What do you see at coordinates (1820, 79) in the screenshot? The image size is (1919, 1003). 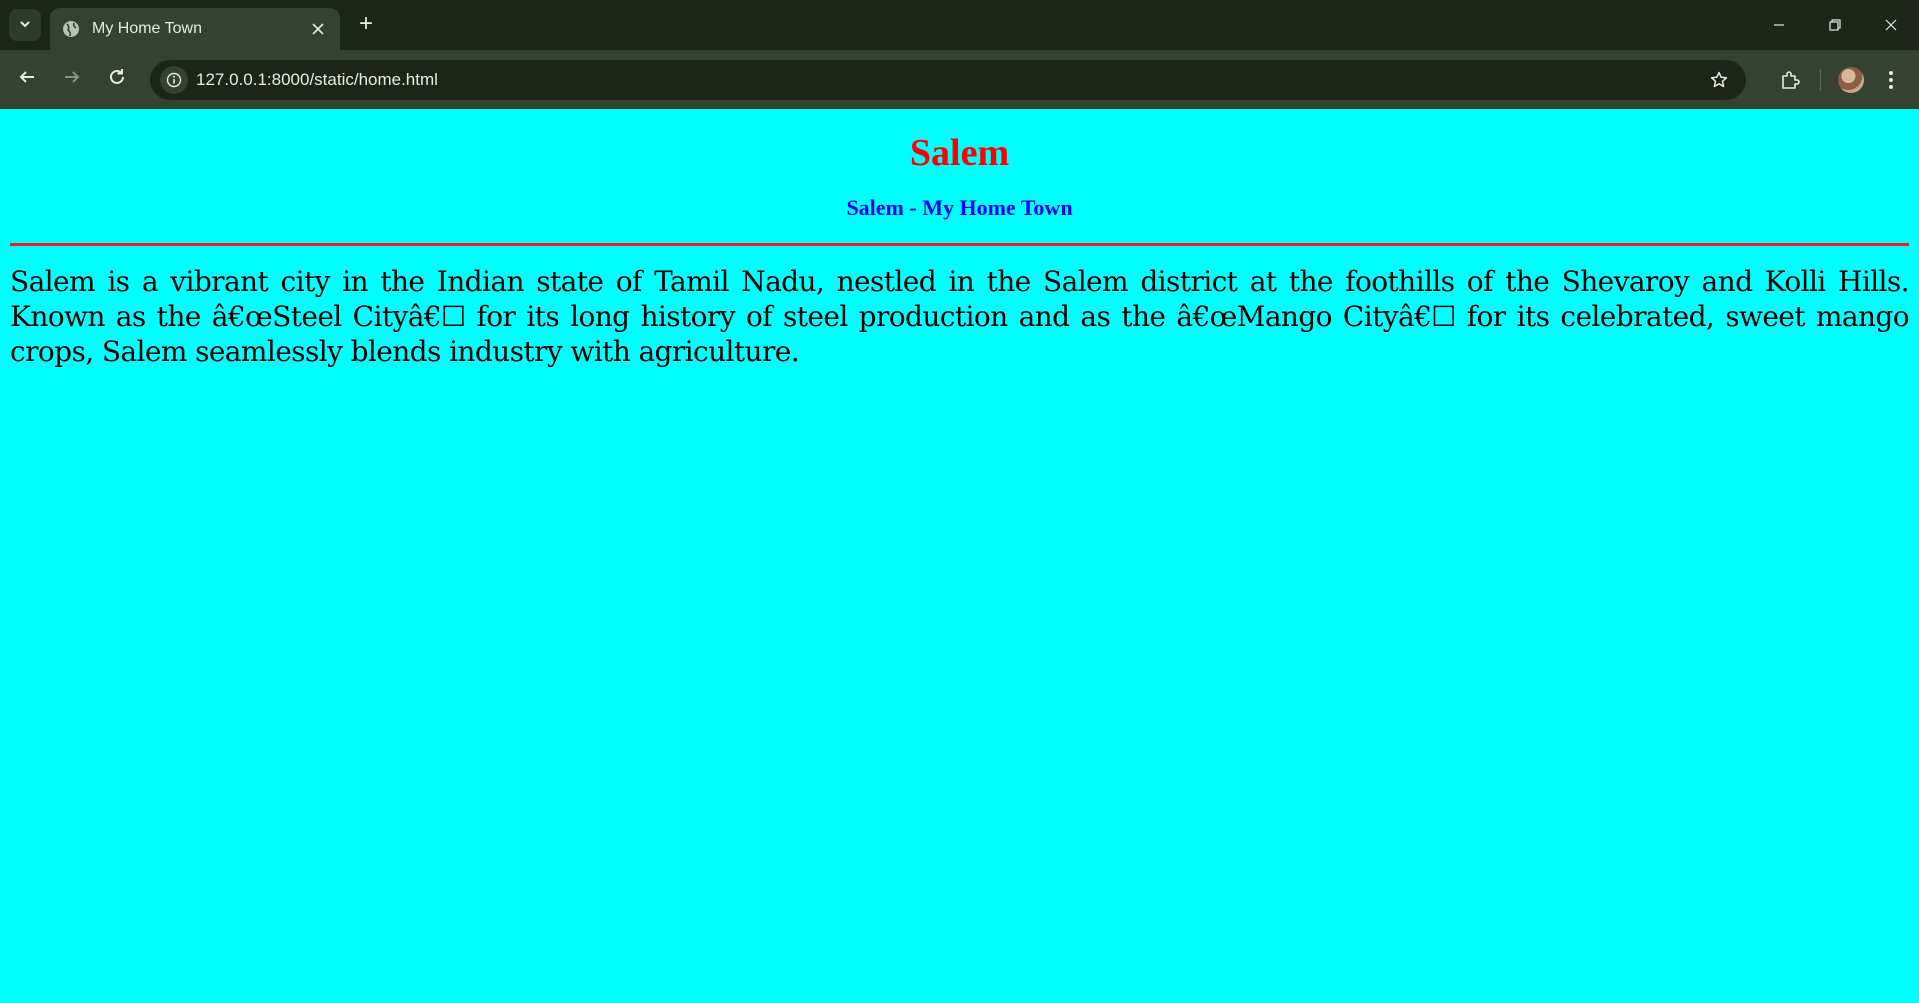 I see `toolbar-divider` at bounding box center [1820, 79].